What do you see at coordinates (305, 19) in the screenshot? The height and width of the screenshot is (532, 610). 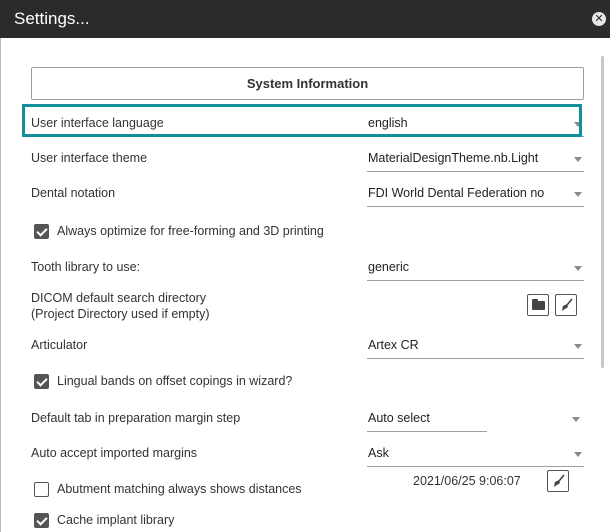 I see `title-bar: Settings... ✕` at bounding box center [305, 19].